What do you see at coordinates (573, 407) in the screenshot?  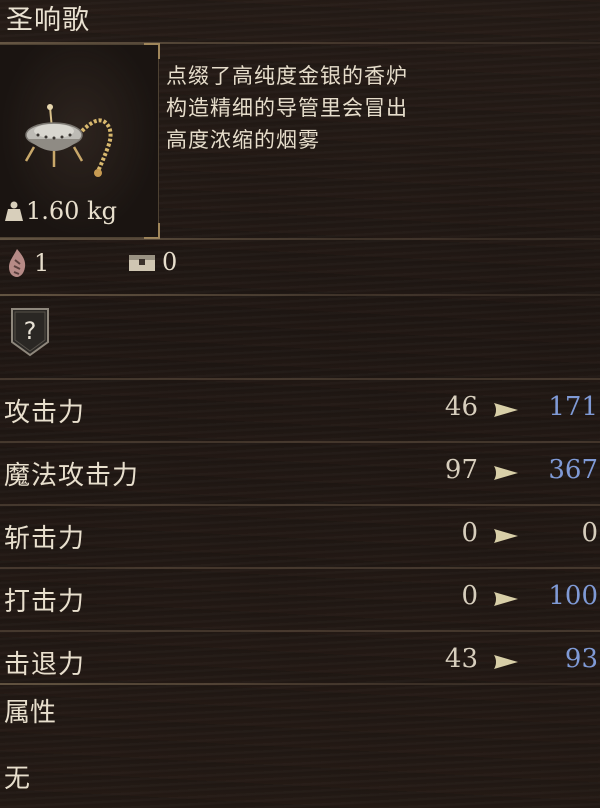 I see `stat-new-value: 171` at bounding box center [573, 407].